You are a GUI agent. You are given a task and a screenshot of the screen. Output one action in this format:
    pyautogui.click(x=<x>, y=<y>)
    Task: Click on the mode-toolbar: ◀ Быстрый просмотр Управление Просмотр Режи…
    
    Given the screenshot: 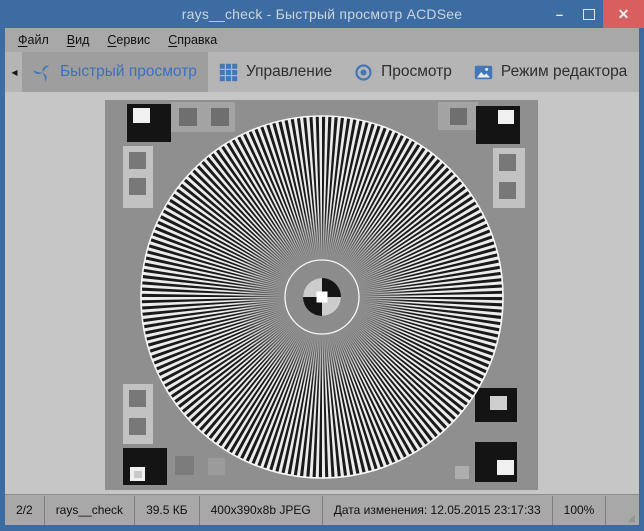 What is the action you would take?
    pyautogui.click(x=322, y=72)
    